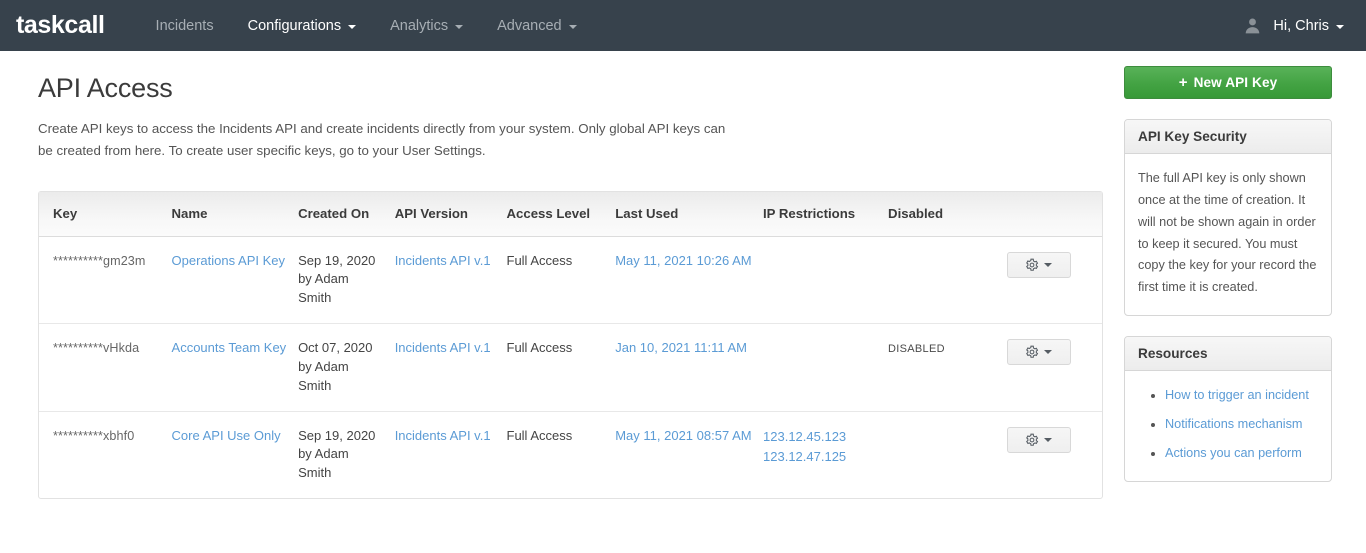 The height and width of the screenshot is (553, 1366). I want to click on plus-icon: +, so click(1183, 82).